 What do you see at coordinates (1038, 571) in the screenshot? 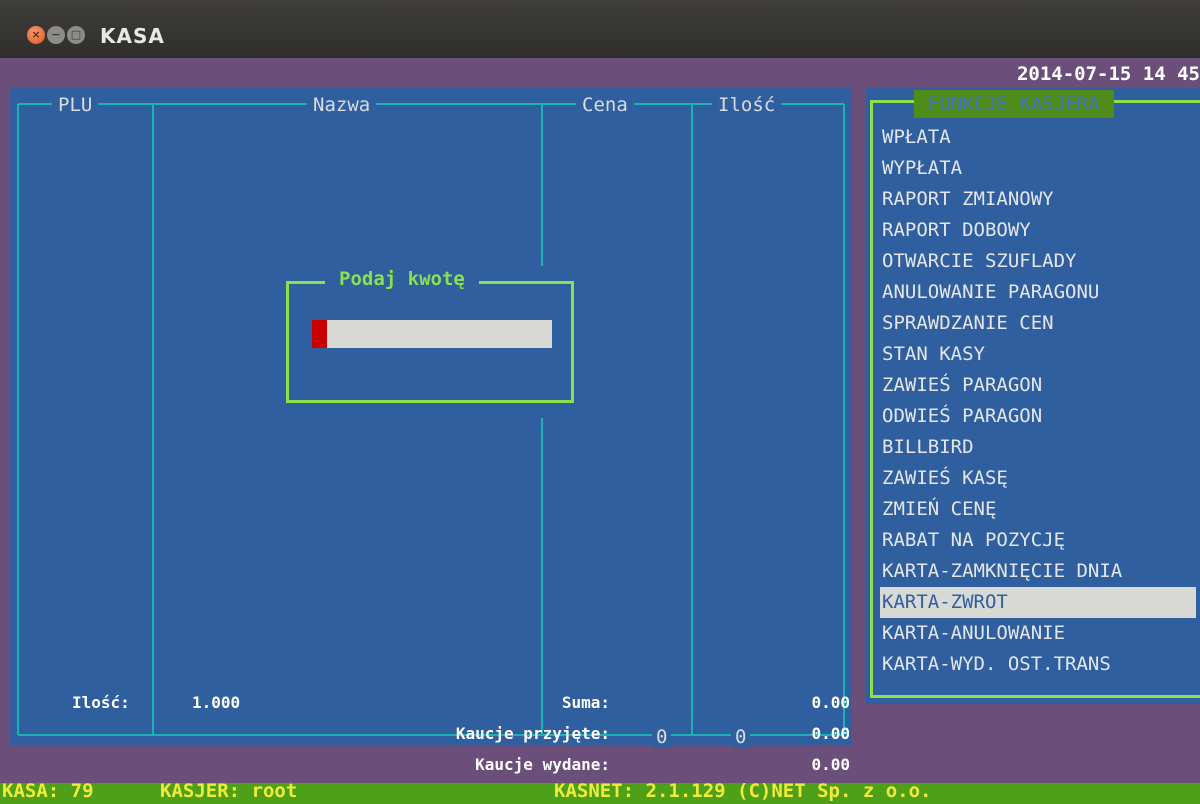
I see `menu-item-karta-zamkniecie-dnia: KARTA-ZAMKNIĘCIE DNIA` at bounding box center [1038, 571].